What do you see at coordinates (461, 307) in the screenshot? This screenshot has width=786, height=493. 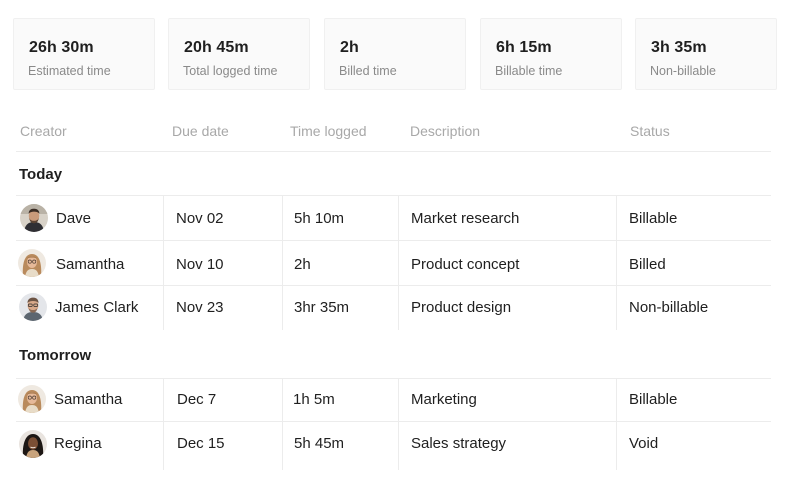 I see `description: Product design` at bounding box center [461, 307].